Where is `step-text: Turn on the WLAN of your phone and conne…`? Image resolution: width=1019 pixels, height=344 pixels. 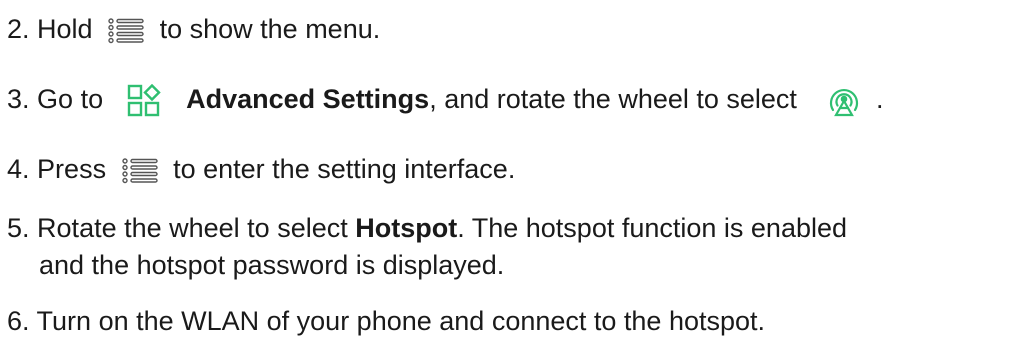 step-text: Turn on the WLAN of your phone and conne… is located at coordinates (401, 321).